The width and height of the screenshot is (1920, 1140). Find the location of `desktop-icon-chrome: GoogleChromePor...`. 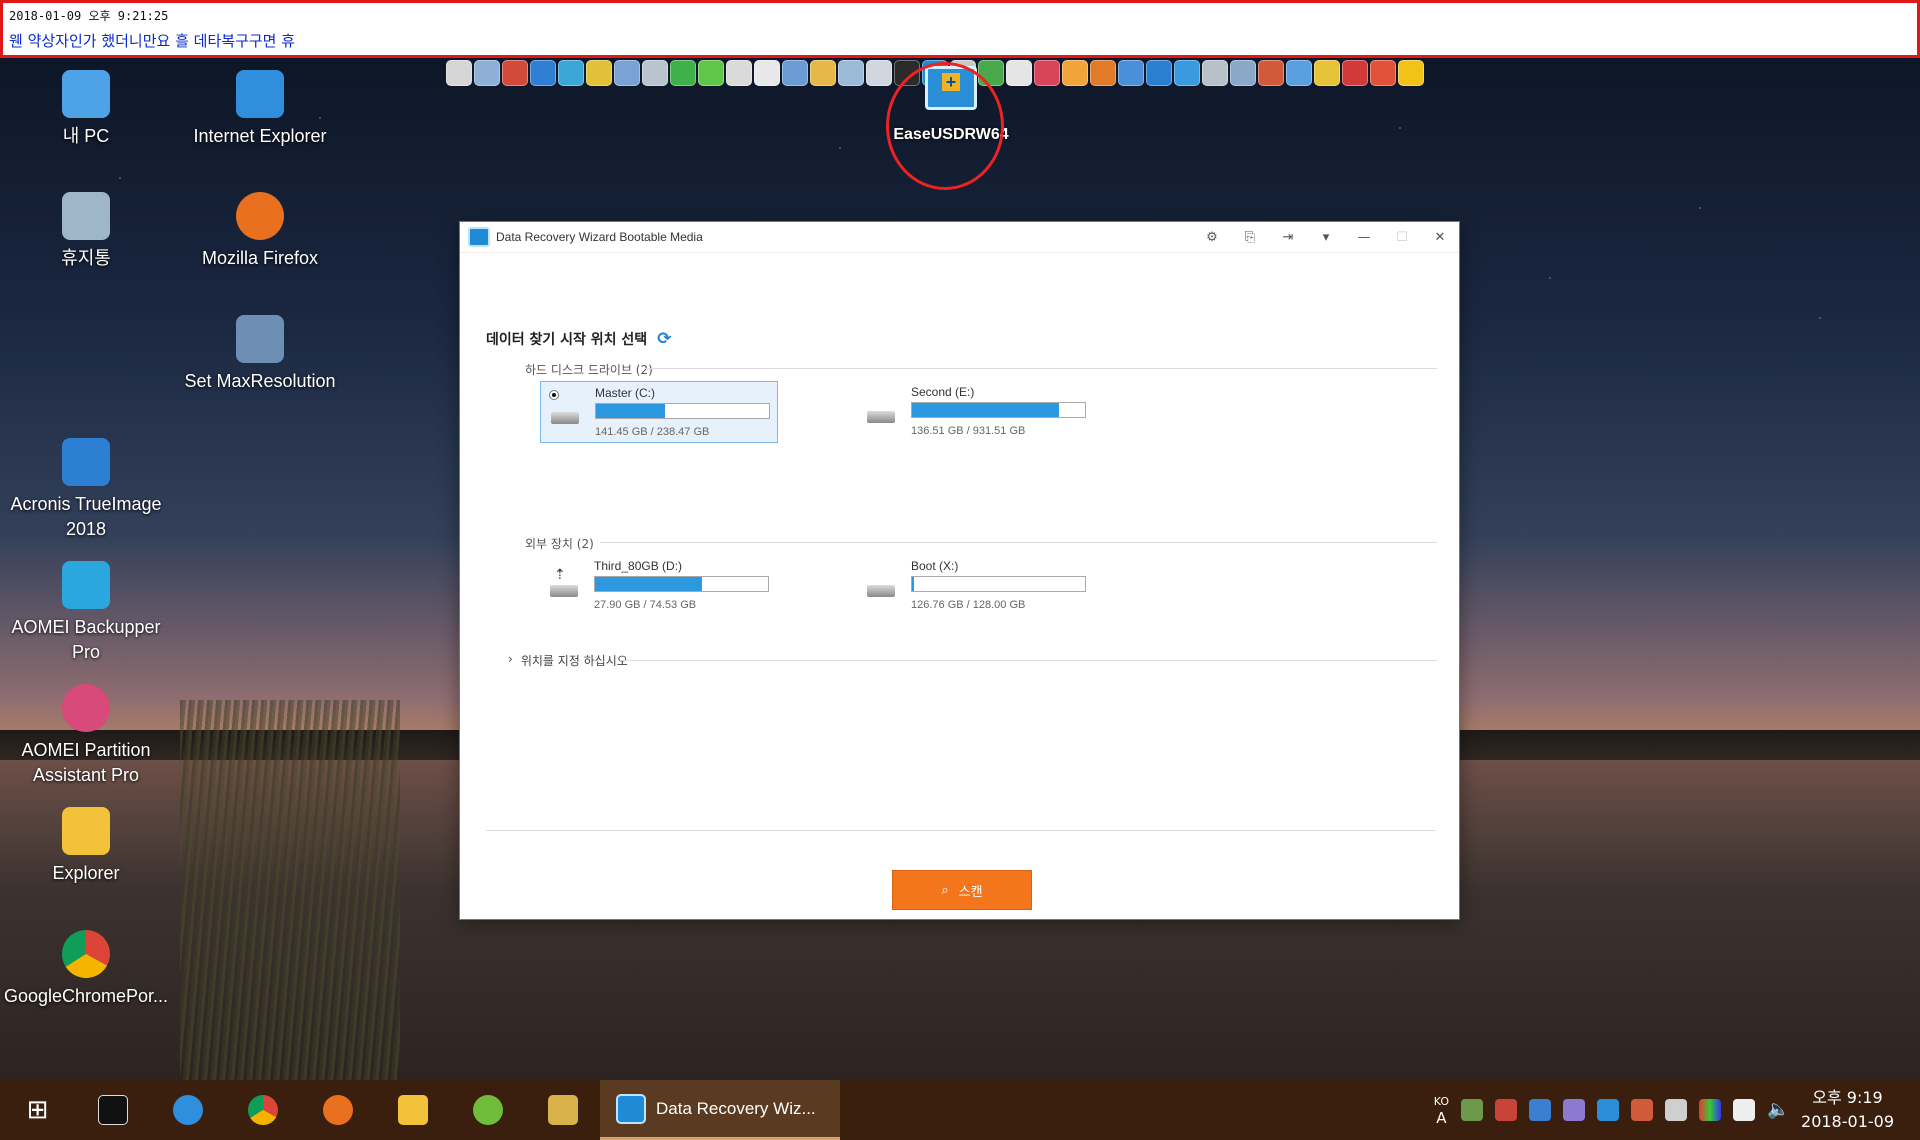

desktop-icon-chrome: GoogleChromePor... is located at coordinates (86, 969).